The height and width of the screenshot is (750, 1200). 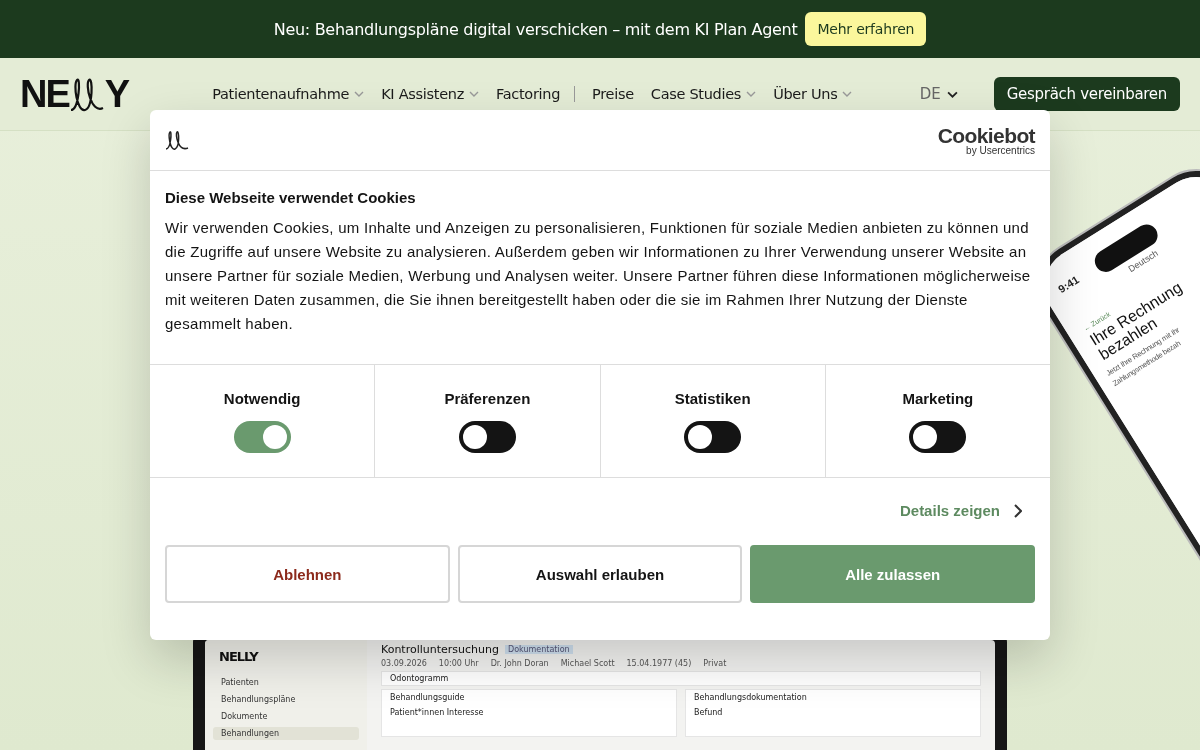 I want to click on cookiebot-logo: Cookiebot by Usercentrics, so click(x=986, y=140).